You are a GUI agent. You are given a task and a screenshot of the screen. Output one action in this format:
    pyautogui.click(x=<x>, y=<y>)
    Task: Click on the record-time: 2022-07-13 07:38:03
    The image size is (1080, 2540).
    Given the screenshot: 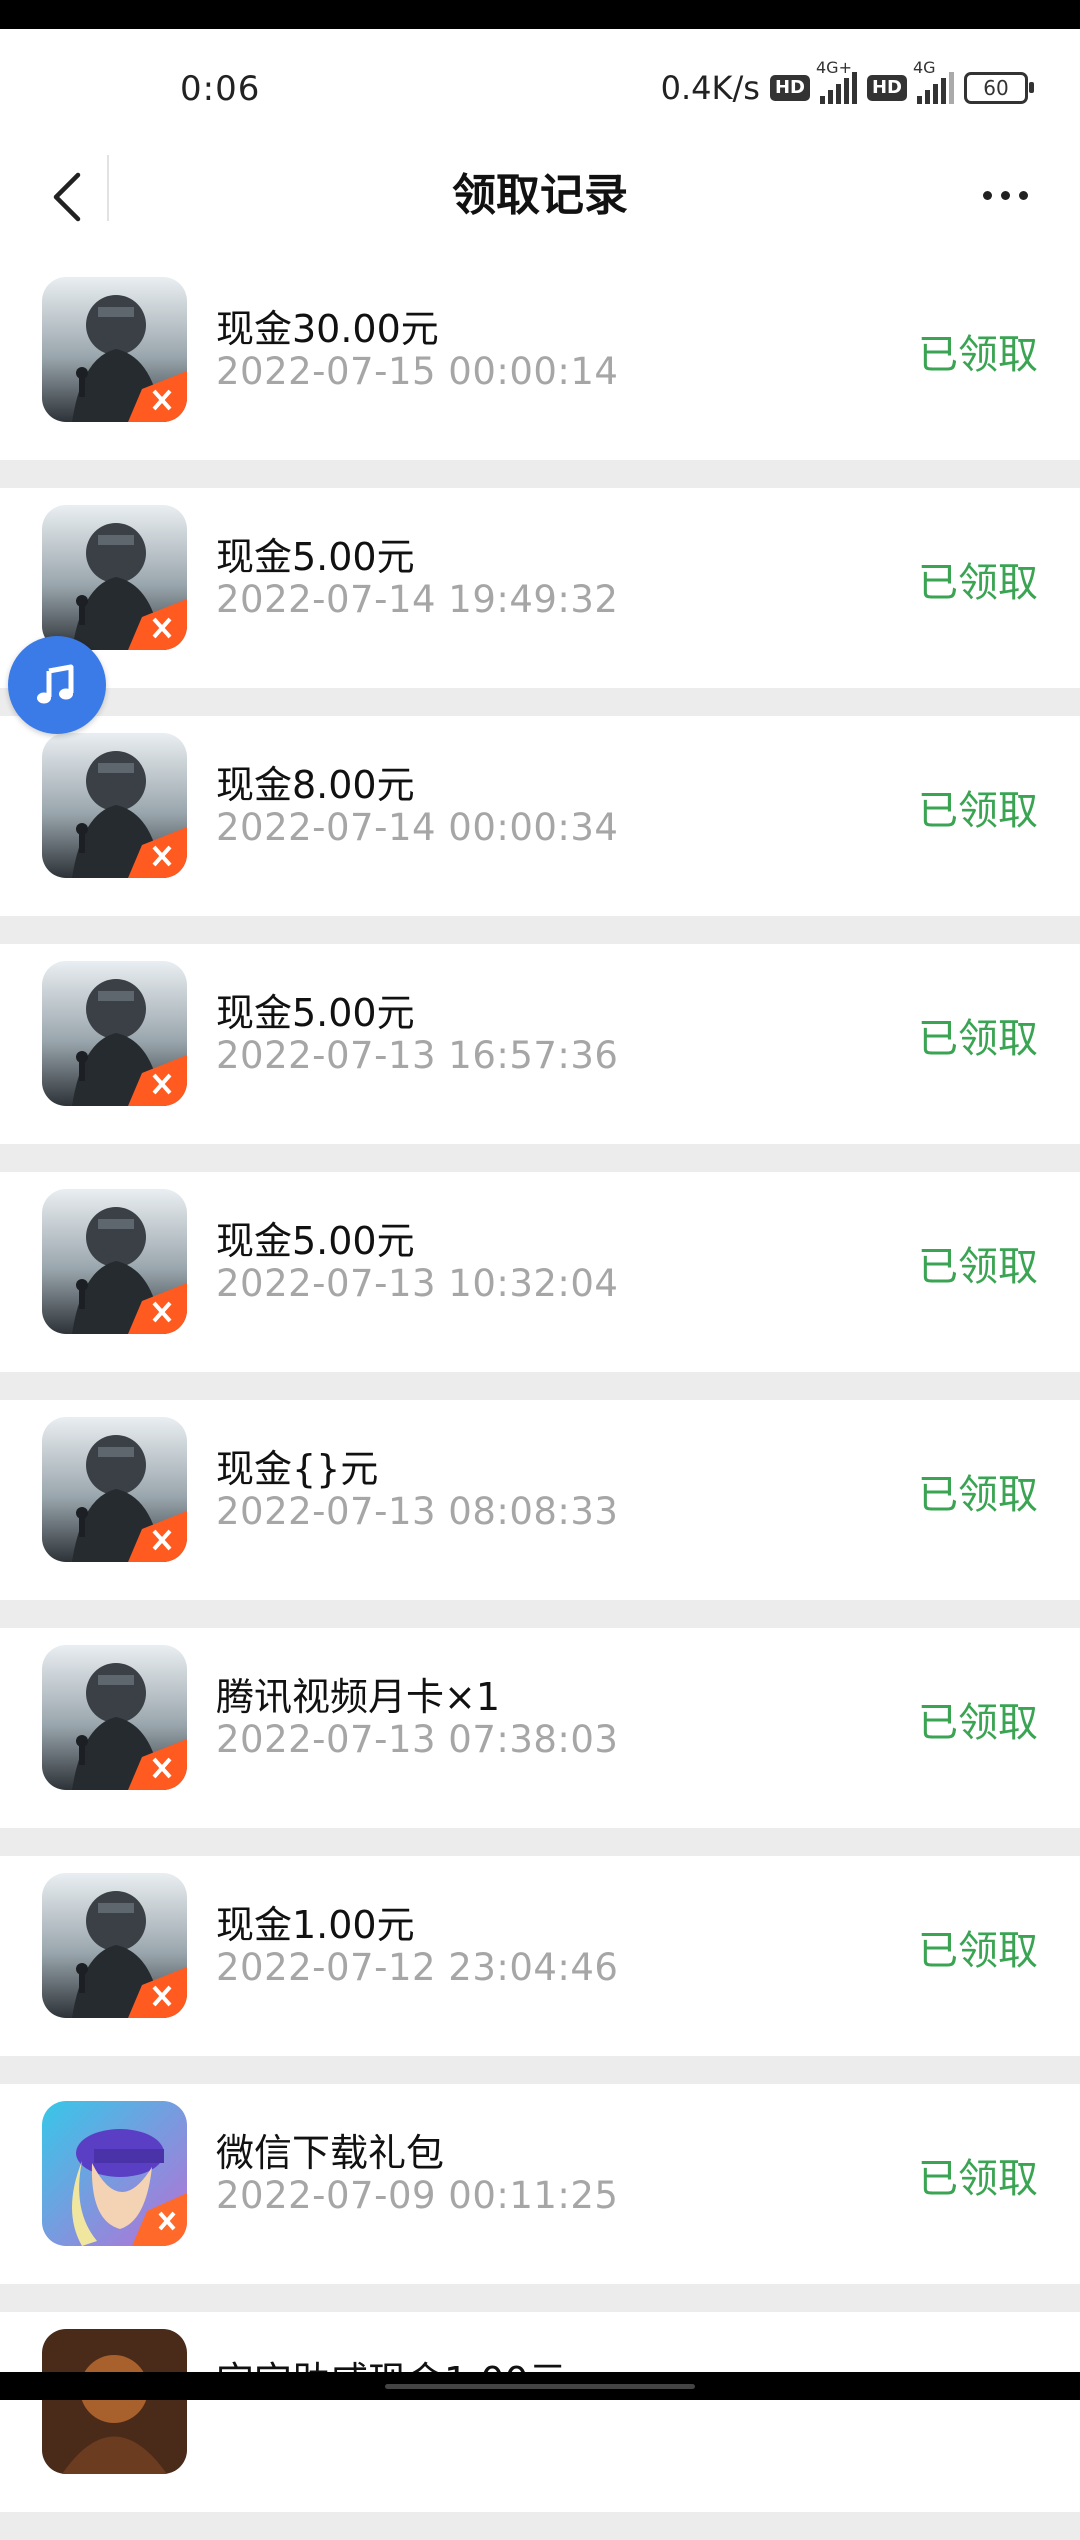 What is the action you would take?
    pyautogui.click(x=417, y=1739)
    